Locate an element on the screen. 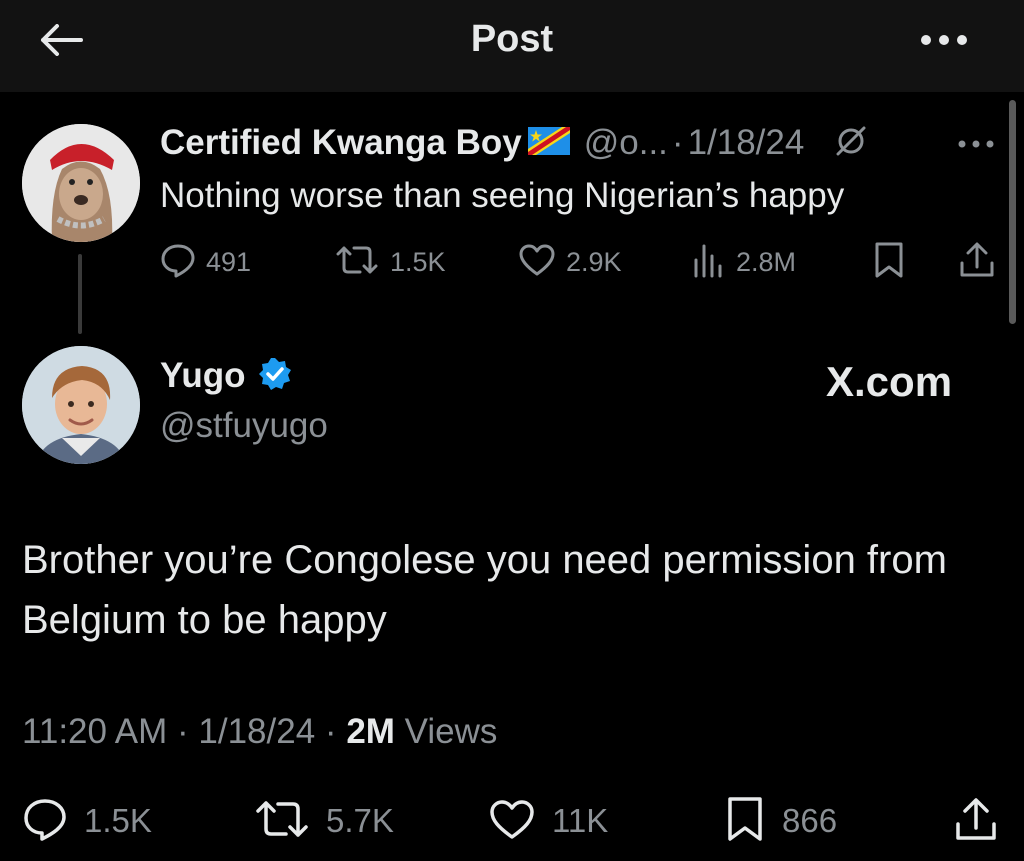  like-button: 11K is located at coordinates (548, 821).